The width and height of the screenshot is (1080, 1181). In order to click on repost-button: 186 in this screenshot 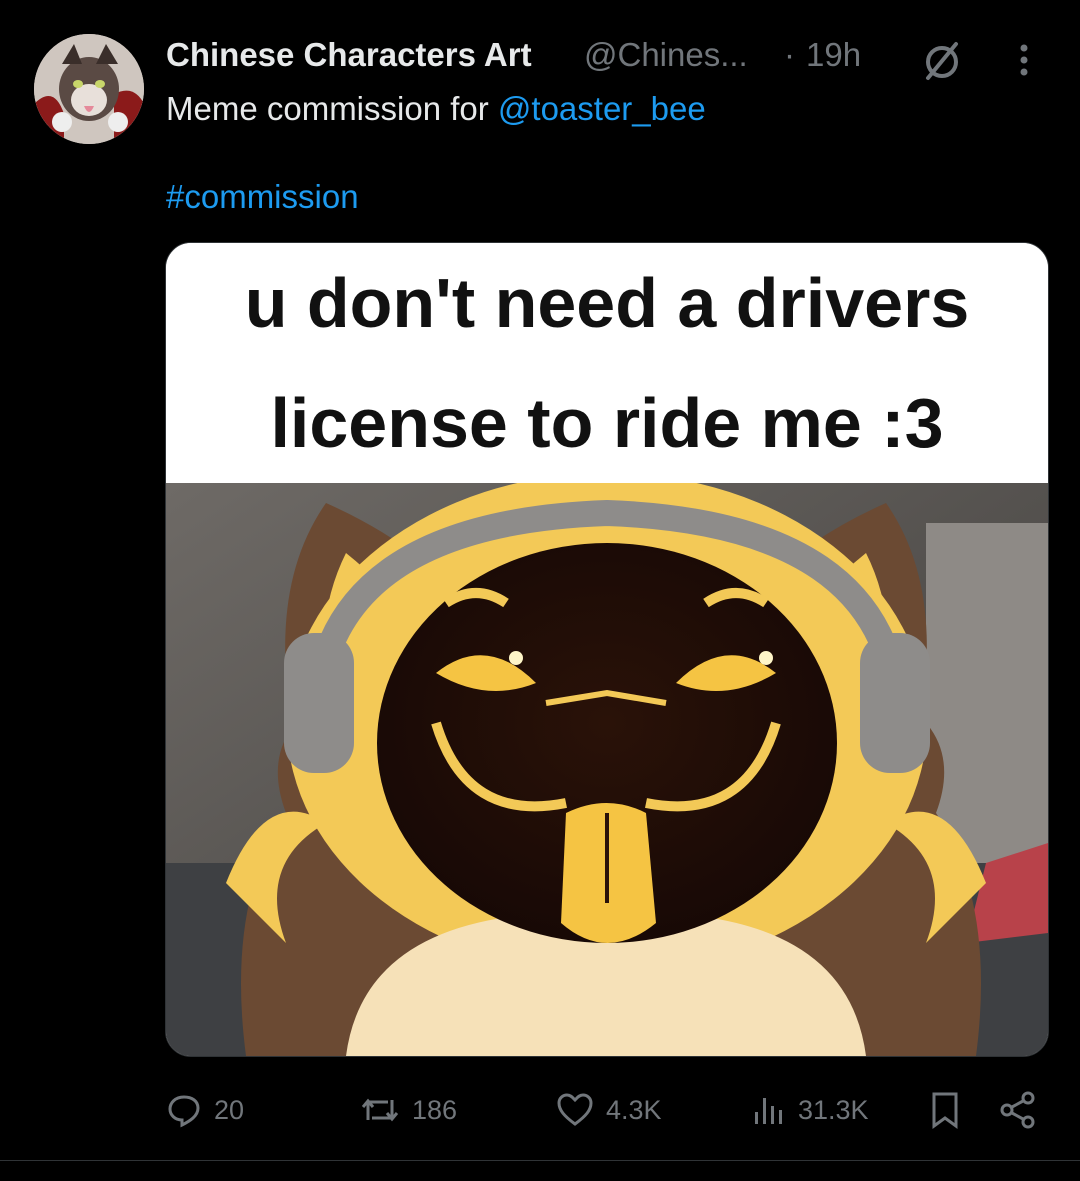, I will do `click(408, 1110)`.